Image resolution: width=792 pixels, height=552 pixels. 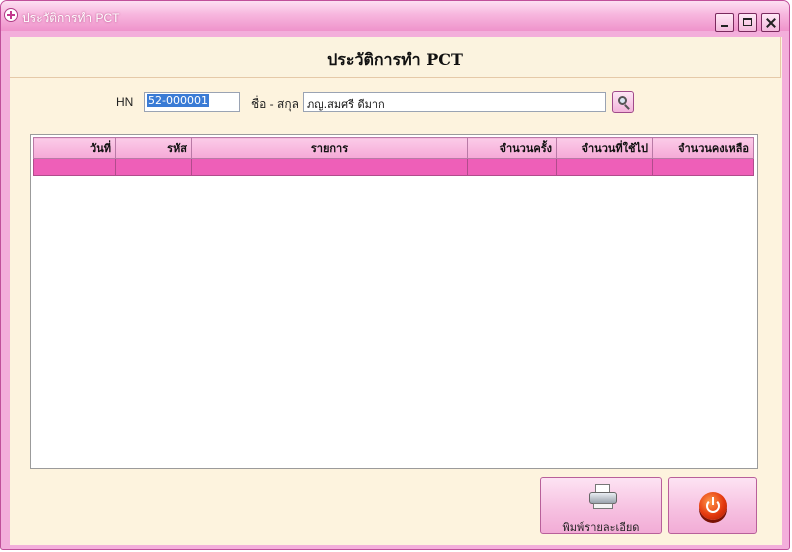 I want to click on window-title: ประวัติการทำ PCT, so click(x=71, y=18).